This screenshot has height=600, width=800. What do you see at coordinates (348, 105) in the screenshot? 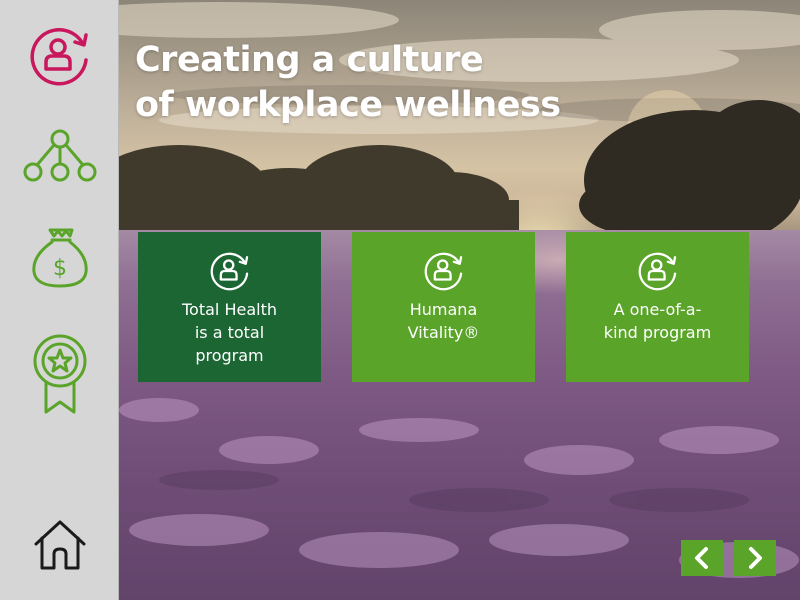
I see `page-title-line2: of workplace wellness` at bounding box center [348, 105].